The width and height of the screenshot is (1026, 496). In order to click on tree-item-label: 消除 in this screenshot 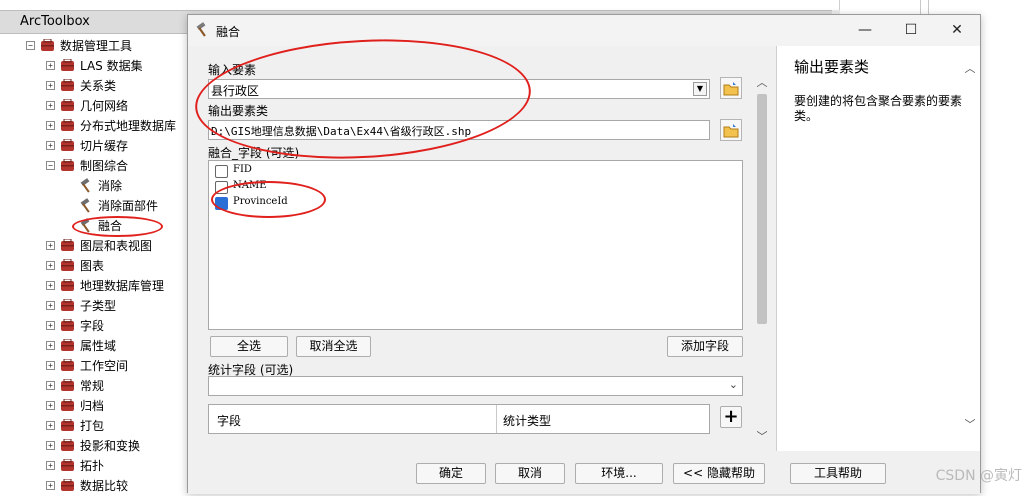, I will do `click(110, 186)`.